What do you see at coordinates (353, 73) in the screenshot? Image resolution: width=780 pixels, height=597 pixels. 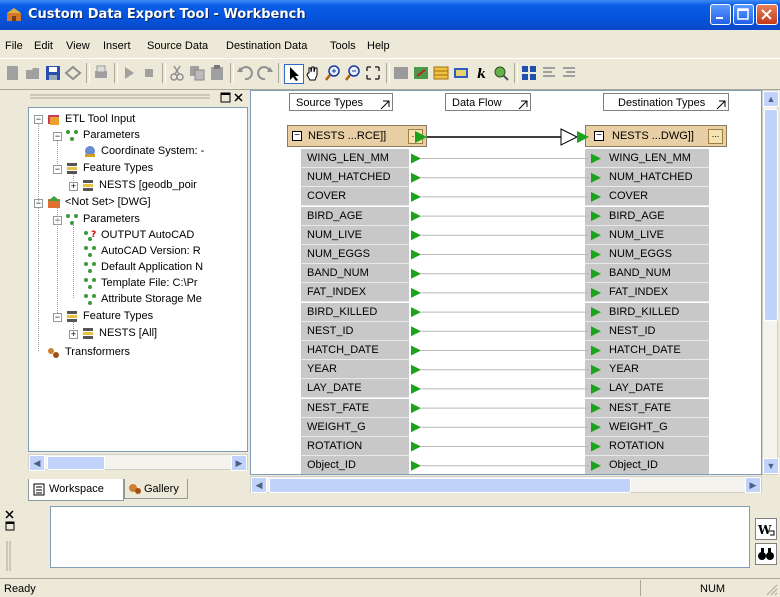 I see `zoom-out-icon` at bounding box center [353, 73].